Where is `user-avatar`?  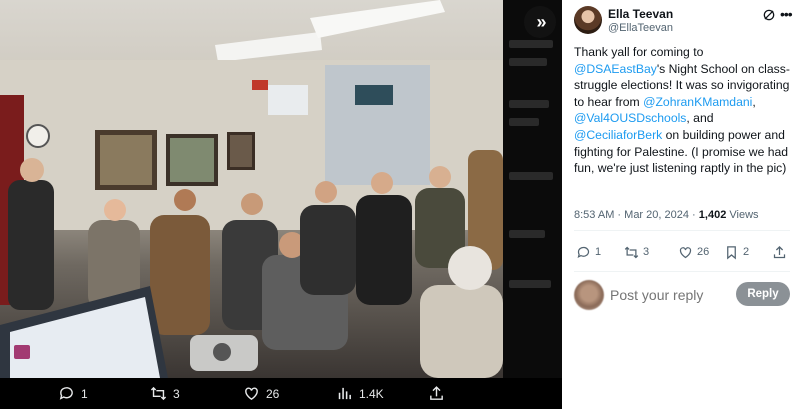
user-avatar is located at coordinates (589, 295).